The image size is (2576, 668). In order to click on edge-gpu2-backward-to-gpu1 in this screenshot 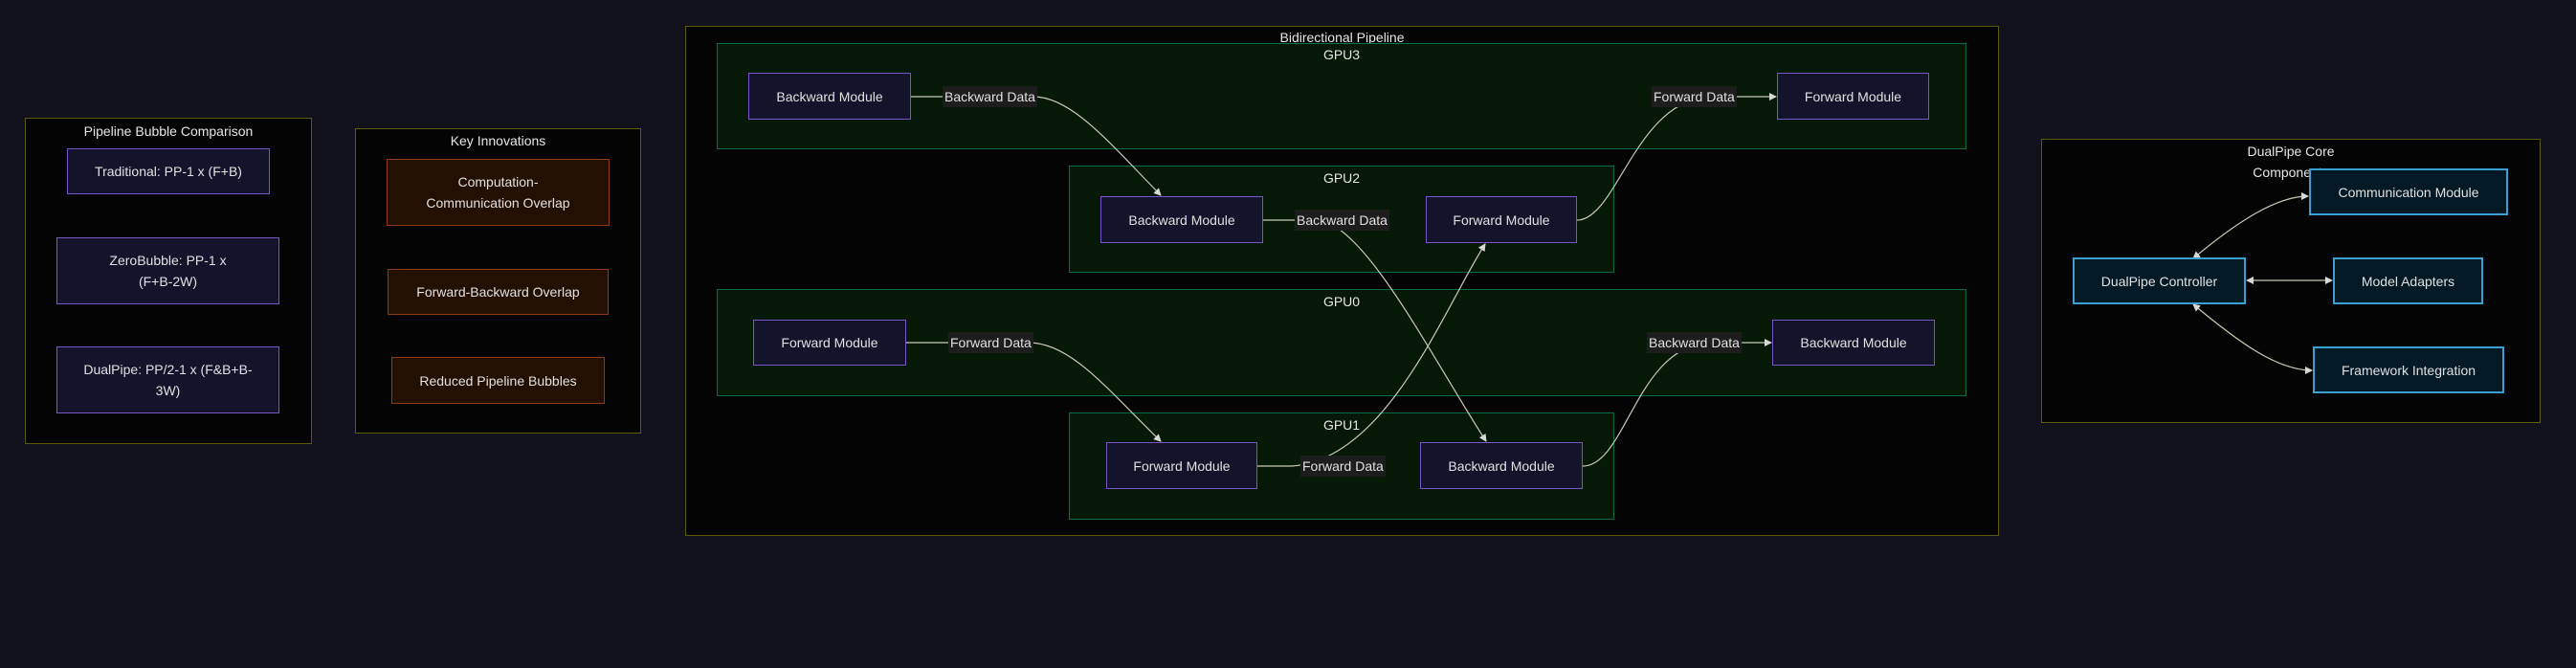, I will do `click(1375, 330)`.